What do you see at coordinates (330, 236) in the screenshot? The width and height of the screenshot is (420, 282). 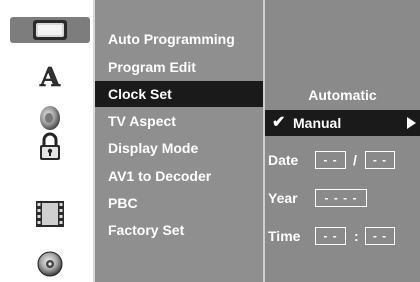 I see `time-hour-field: - -` at bounding box center [330, 236].